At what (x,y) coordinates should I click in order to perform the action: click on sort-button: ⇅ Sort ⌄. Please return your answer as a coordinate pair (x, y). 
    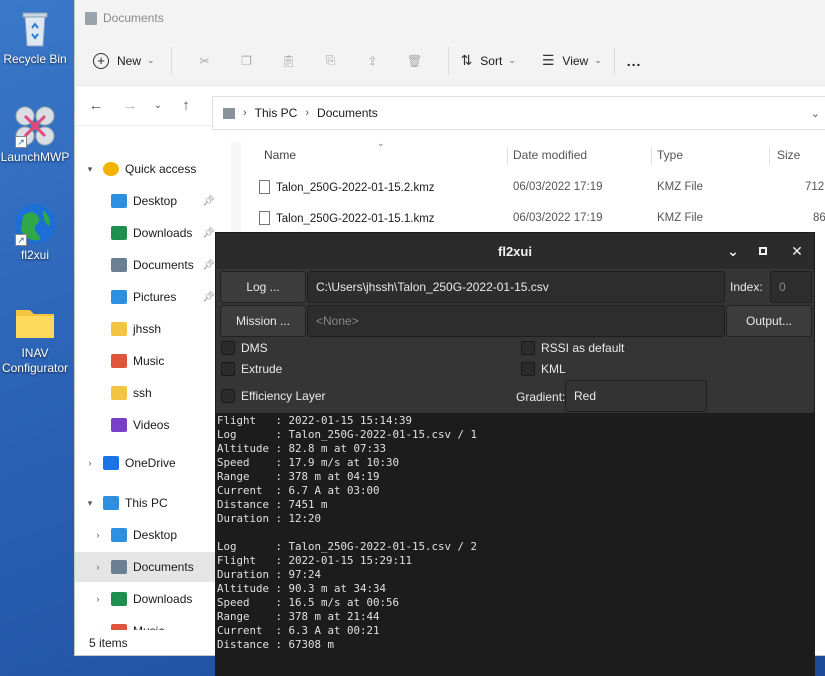
    Looking at the image, I should click on (488, 60).